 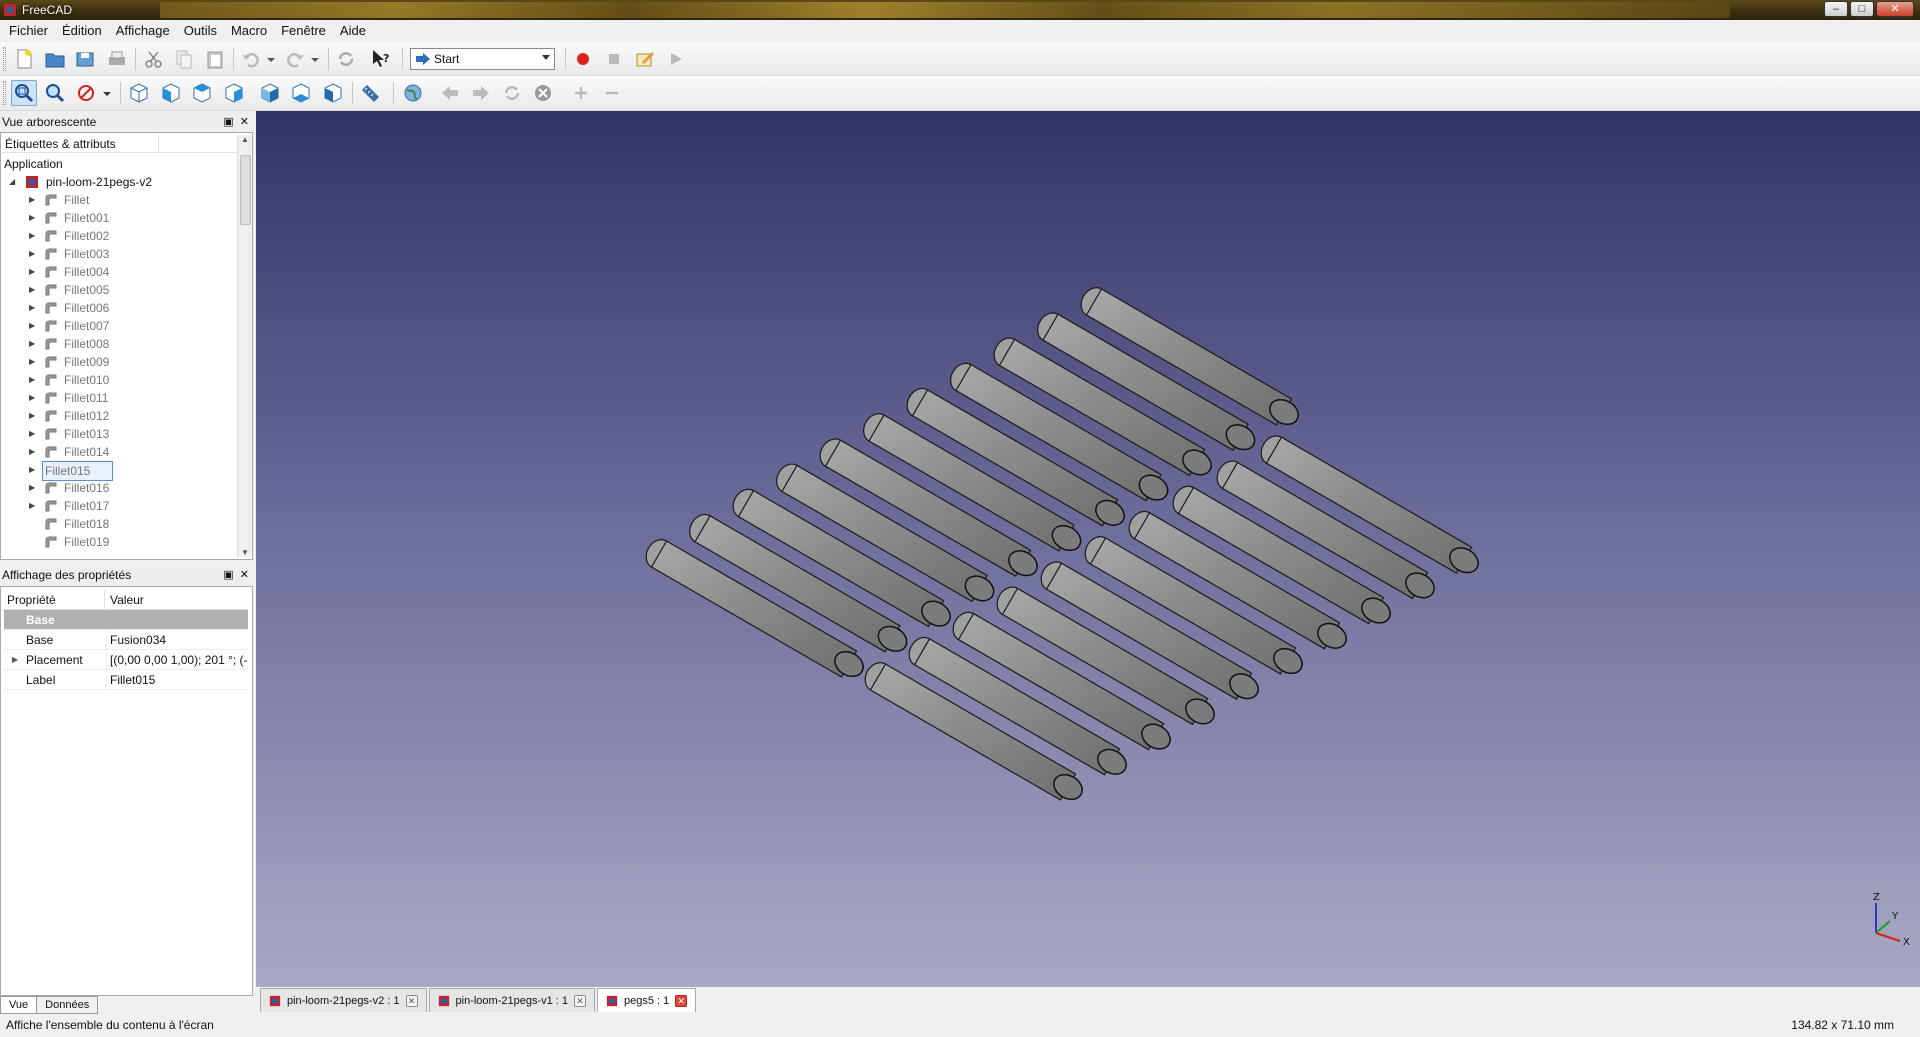 I want to click on tree-scrollbar: ▲ ▼, so click(x=244, y=346).